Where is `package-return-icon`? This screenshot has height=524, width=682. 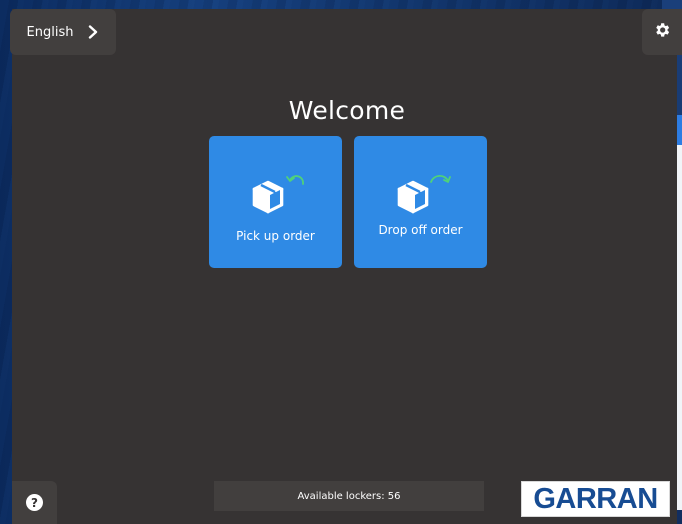 package-return-icon is located at coordinates (276, 197).